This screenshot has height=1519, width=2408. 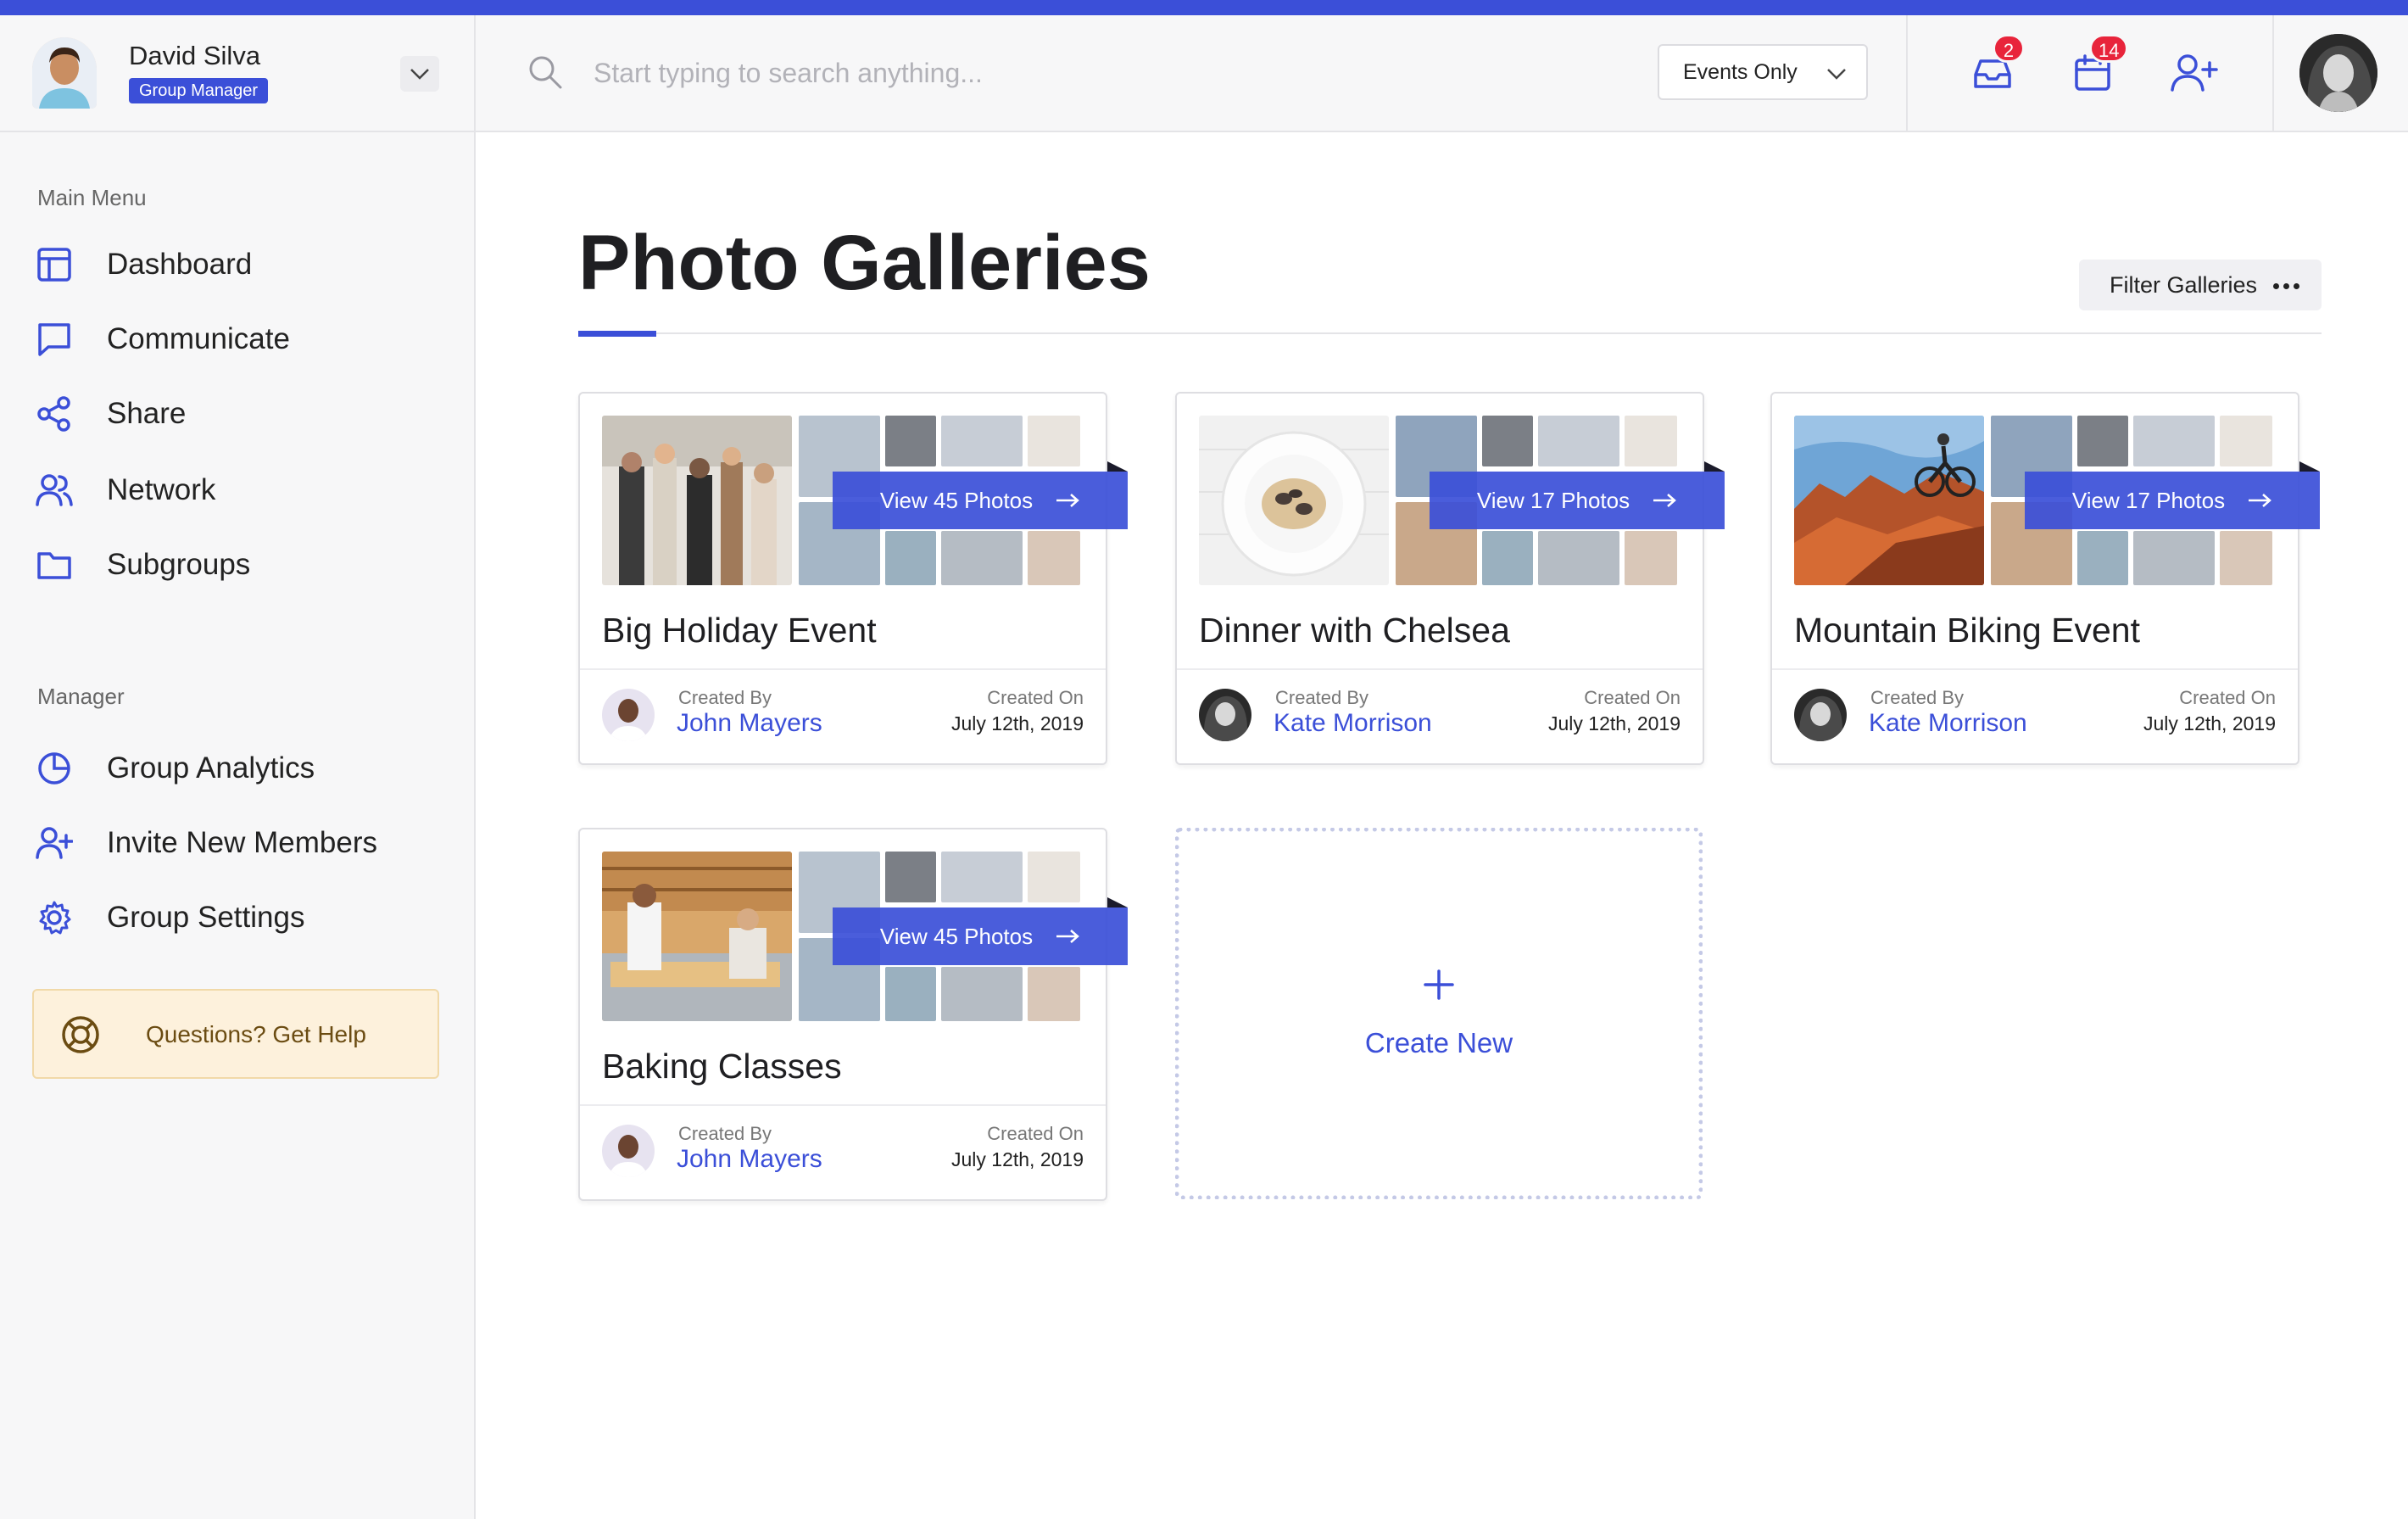 What do you see at coordinates (1997, 65) in the screenshot?
I see `inbox-button: 2` at bounding box center [1997, 65].